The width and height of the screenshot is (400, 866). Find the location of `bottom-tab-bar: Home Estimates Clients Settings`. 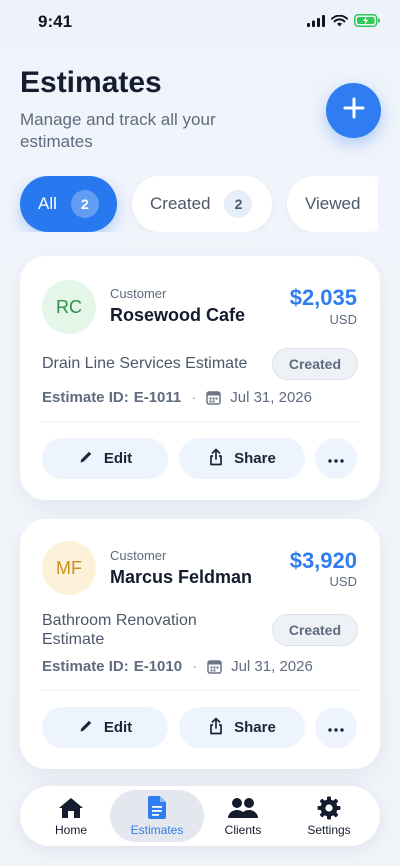

bottom-tab-bar: Home Estimates Clients Settings is located at coordinates (200, 816).